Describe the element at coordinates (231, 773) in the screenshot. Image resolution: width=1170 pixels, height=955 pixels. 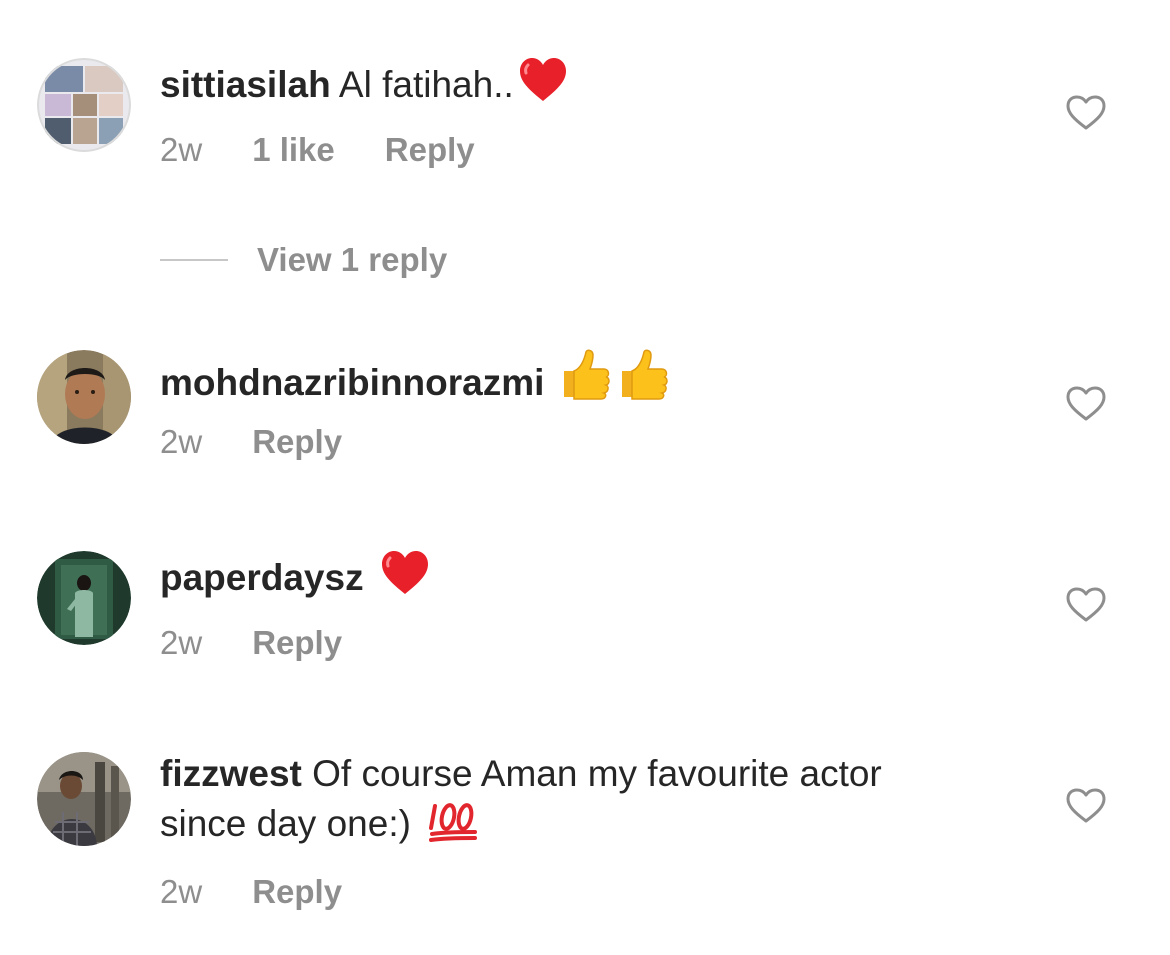
I see `username: fizzwest` at that location.